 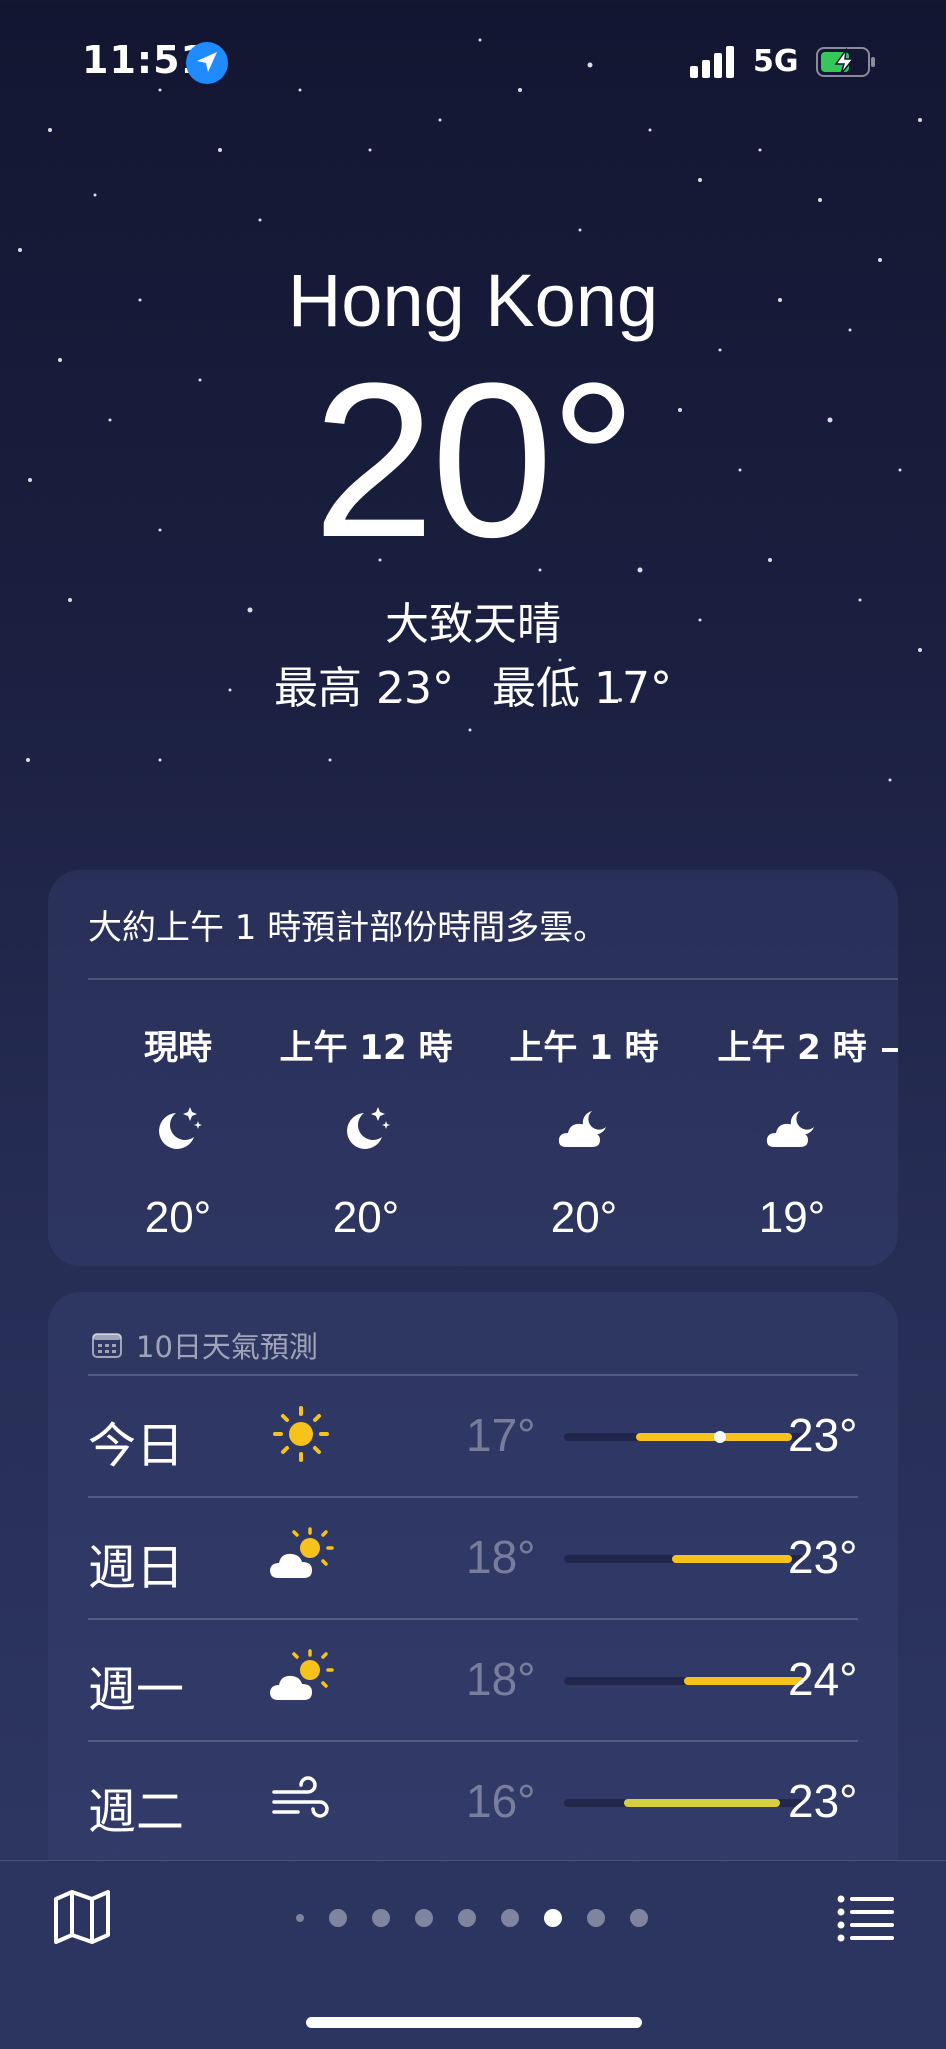 What do you see at coordinates (890, 1050) in the screenshot?
I see `next-hour-label-partial` at bounding box center [890, 1050].